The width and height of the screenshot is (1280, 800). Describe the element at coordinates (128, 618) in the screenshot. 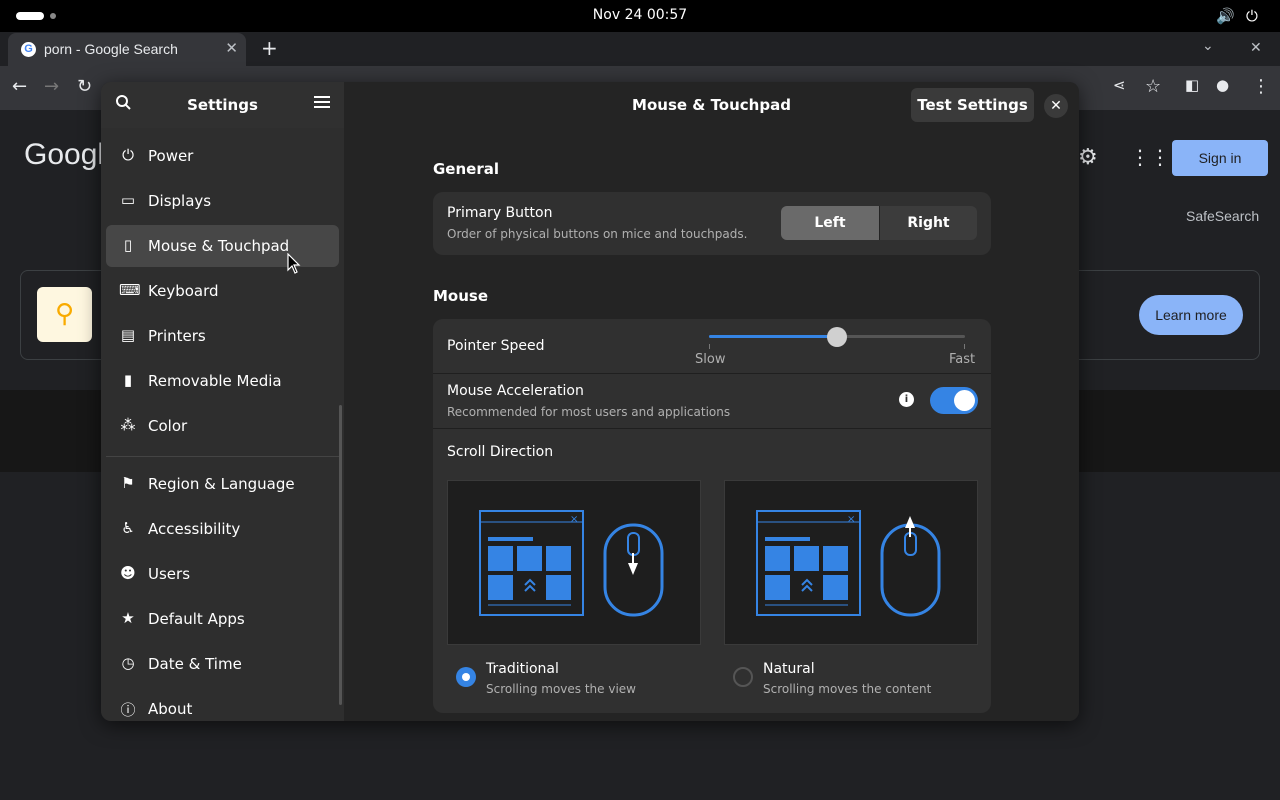

I see `star-icon: ★` at that location.